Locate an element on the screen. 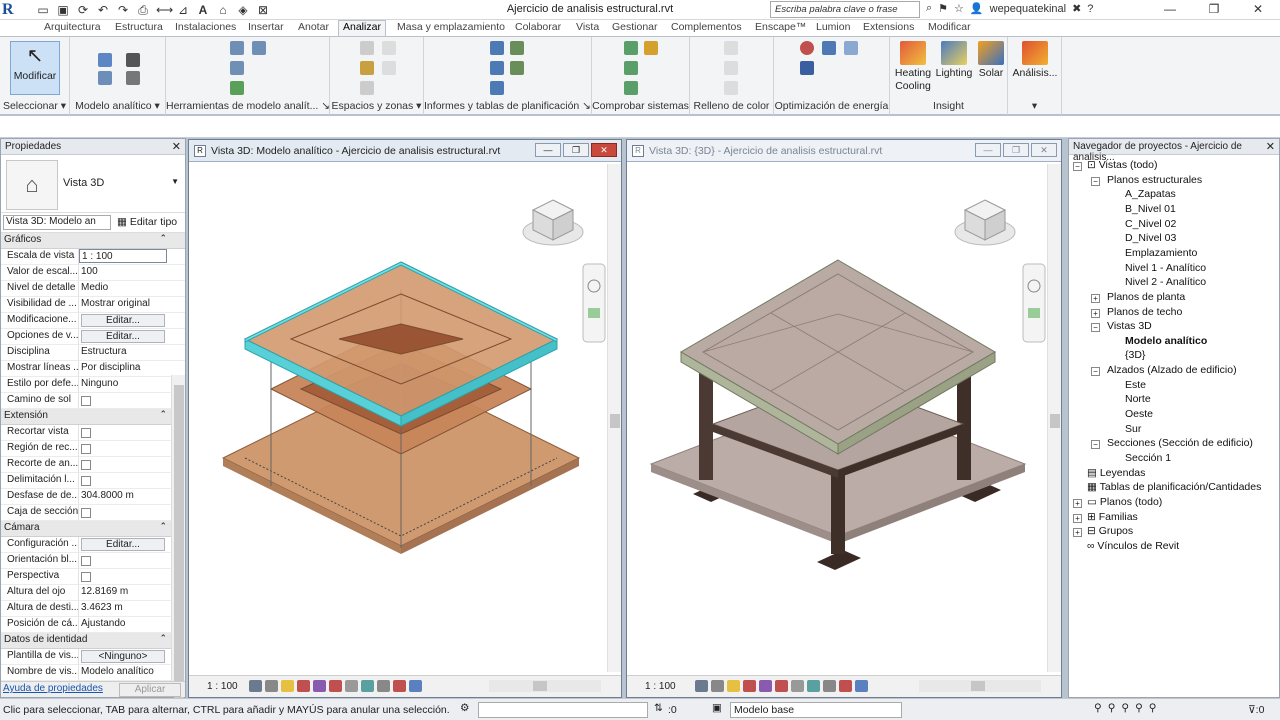 Image resolution: width=1280 pixels, height=720 pixels. workset-select is located at coordinates (563, 710).